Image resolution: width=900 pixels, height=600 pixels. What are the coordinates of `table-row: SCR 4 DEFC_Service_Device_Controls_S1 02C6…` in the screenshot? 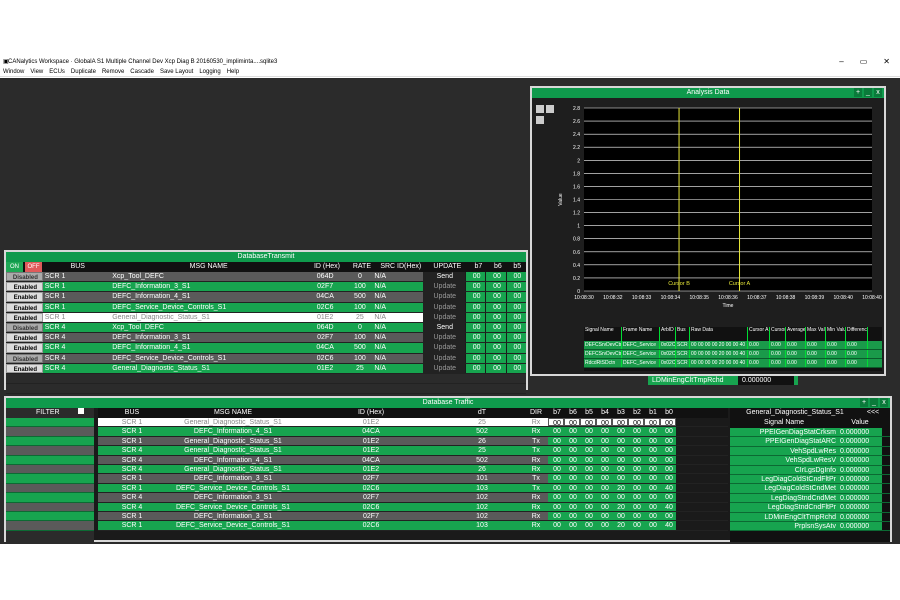 It's located at (413, 507).